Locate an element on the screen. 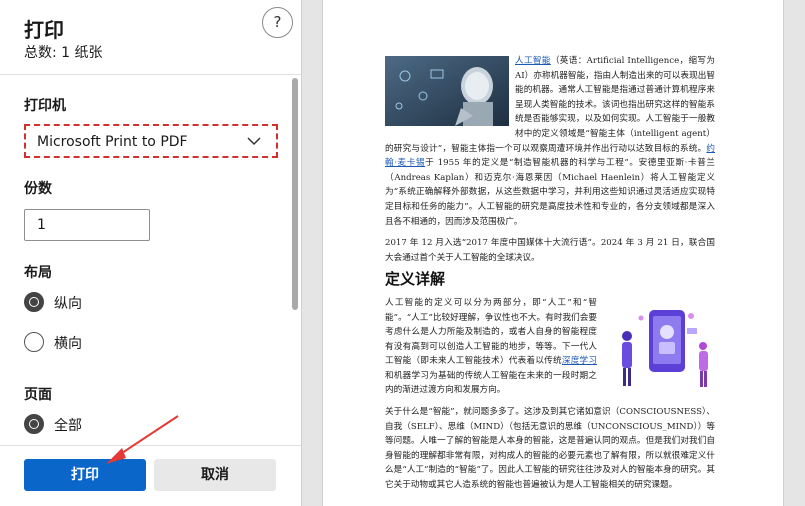  preview-link-ai: 人工智能 is located at coordinates (533, 61).